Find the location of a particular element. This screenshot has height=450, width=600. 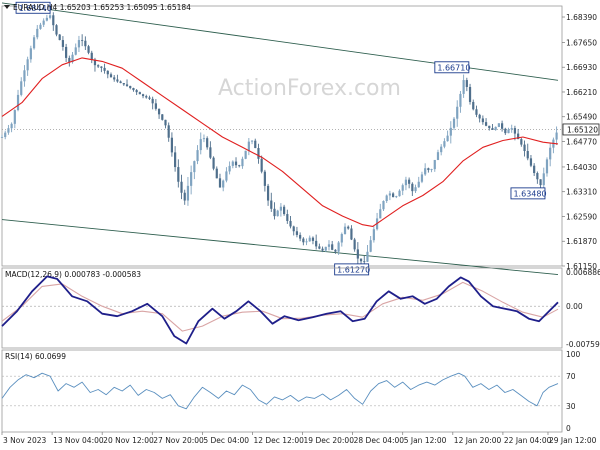

price-tick-label: 1.67650 is located at coordinates (581, 42).